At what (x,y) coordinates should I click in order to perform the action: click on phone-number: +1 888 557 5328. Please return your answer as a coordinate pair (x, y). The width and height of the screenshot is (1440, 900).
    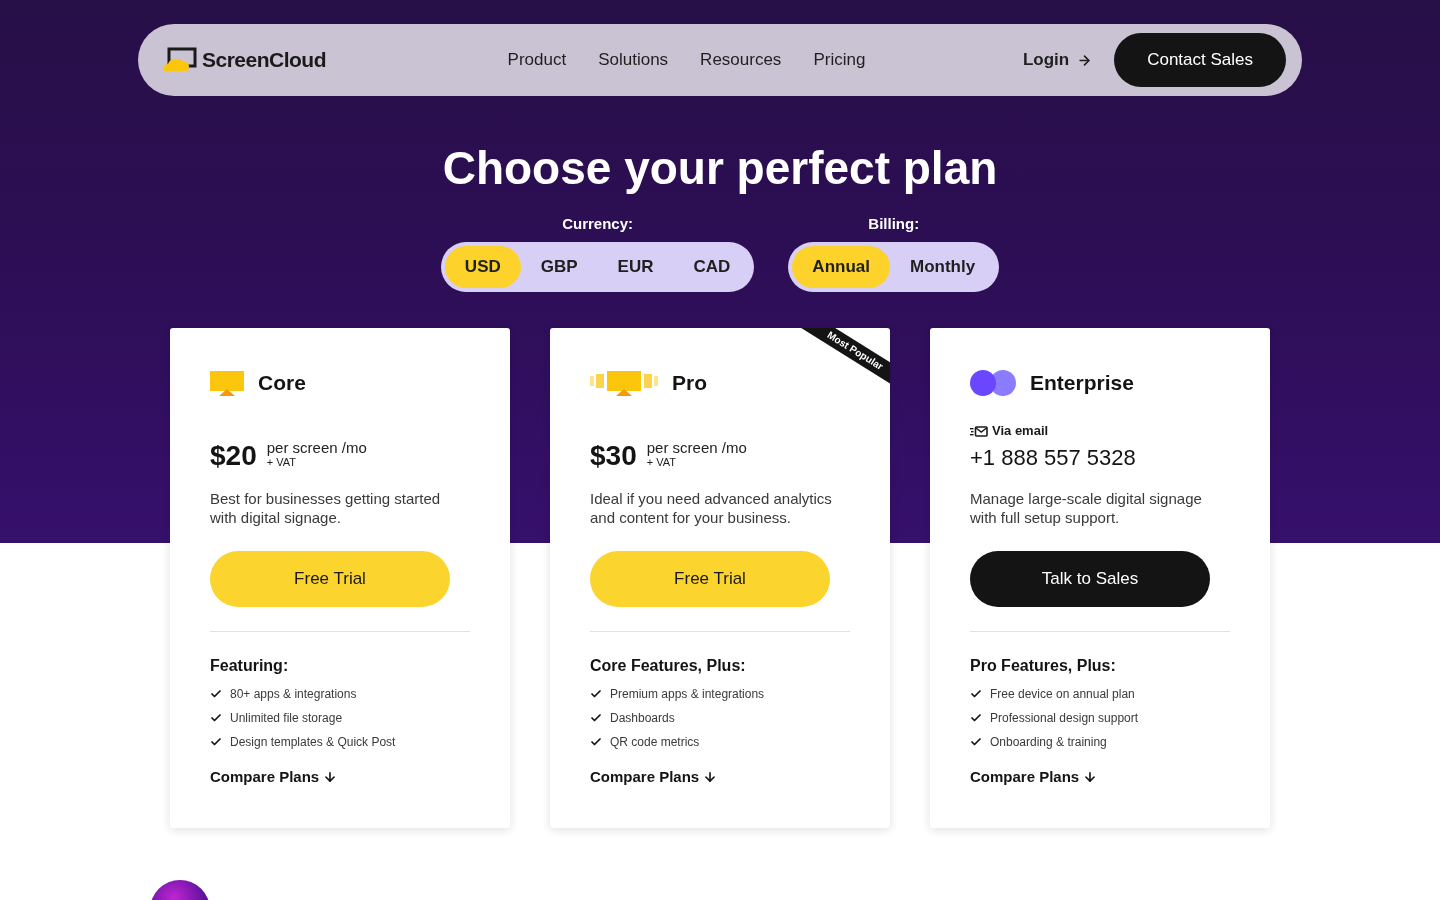
    Looking at the image, I should click on (1053, 458).